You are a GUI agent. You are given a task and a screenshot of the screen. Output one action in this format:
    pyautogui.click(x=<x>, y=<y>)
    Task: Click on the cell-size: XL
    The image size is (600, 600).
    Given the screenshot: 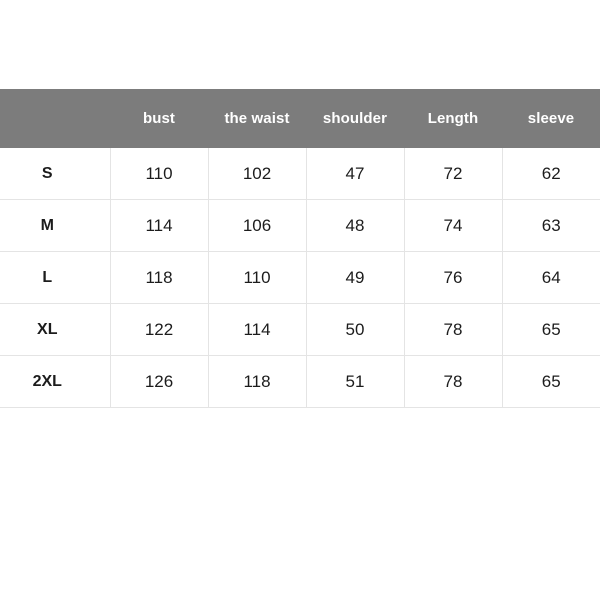 What is the action you would take?
    pyautogui.click(x=55, y=329)
    